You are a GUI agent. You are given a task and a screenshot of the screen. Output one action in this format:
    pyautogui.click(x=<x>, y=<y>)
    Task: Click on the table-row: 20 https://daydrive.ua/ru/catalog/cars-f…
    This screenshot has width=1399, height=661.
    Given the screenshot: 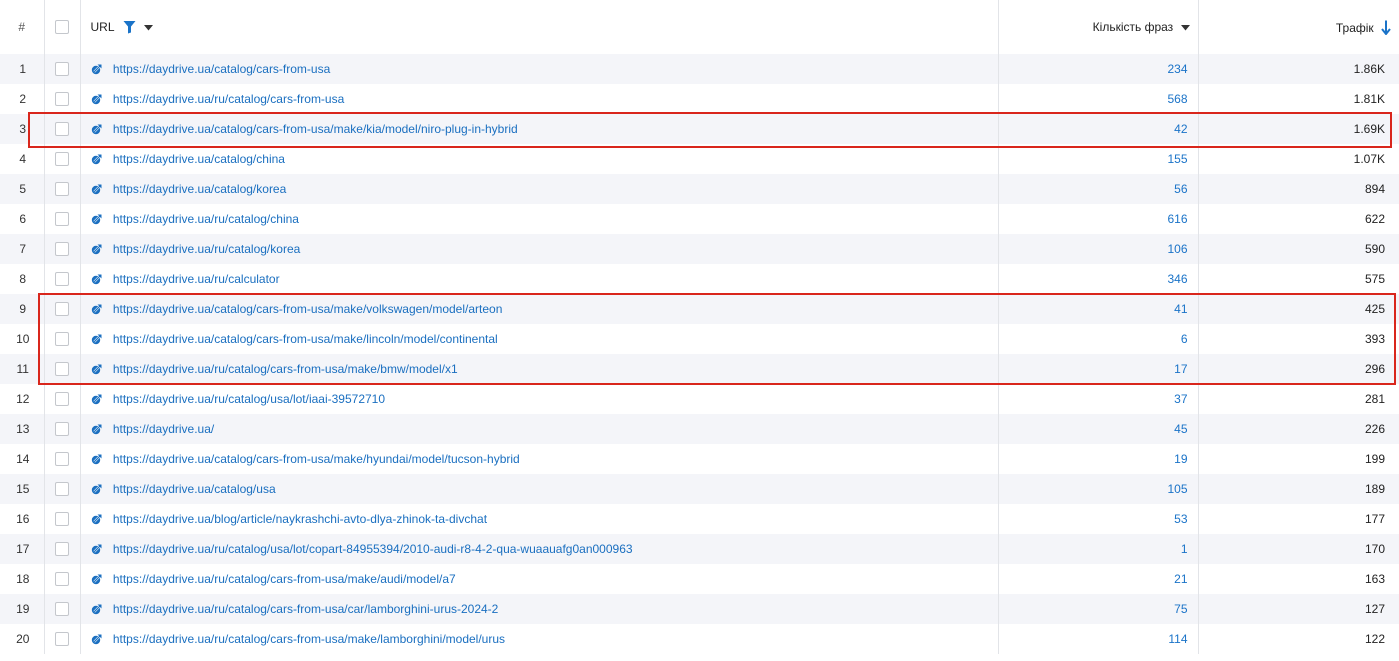 What is the action you would take?
    pyautogui.click(x=699, y=639)
    